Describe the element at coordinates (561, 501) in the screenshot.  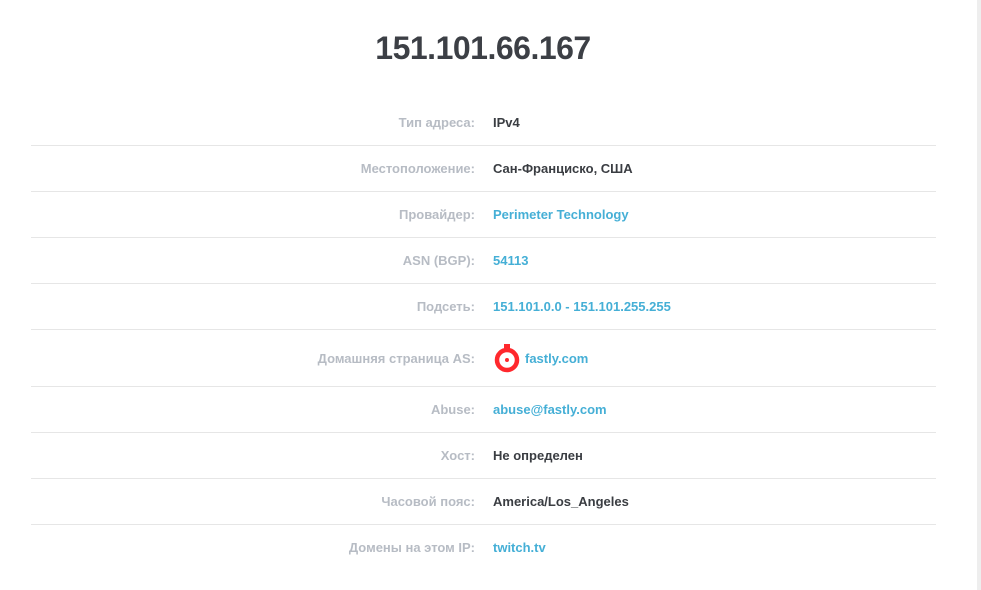
I see `timezone-value: America/Los_Angeles` at that location.